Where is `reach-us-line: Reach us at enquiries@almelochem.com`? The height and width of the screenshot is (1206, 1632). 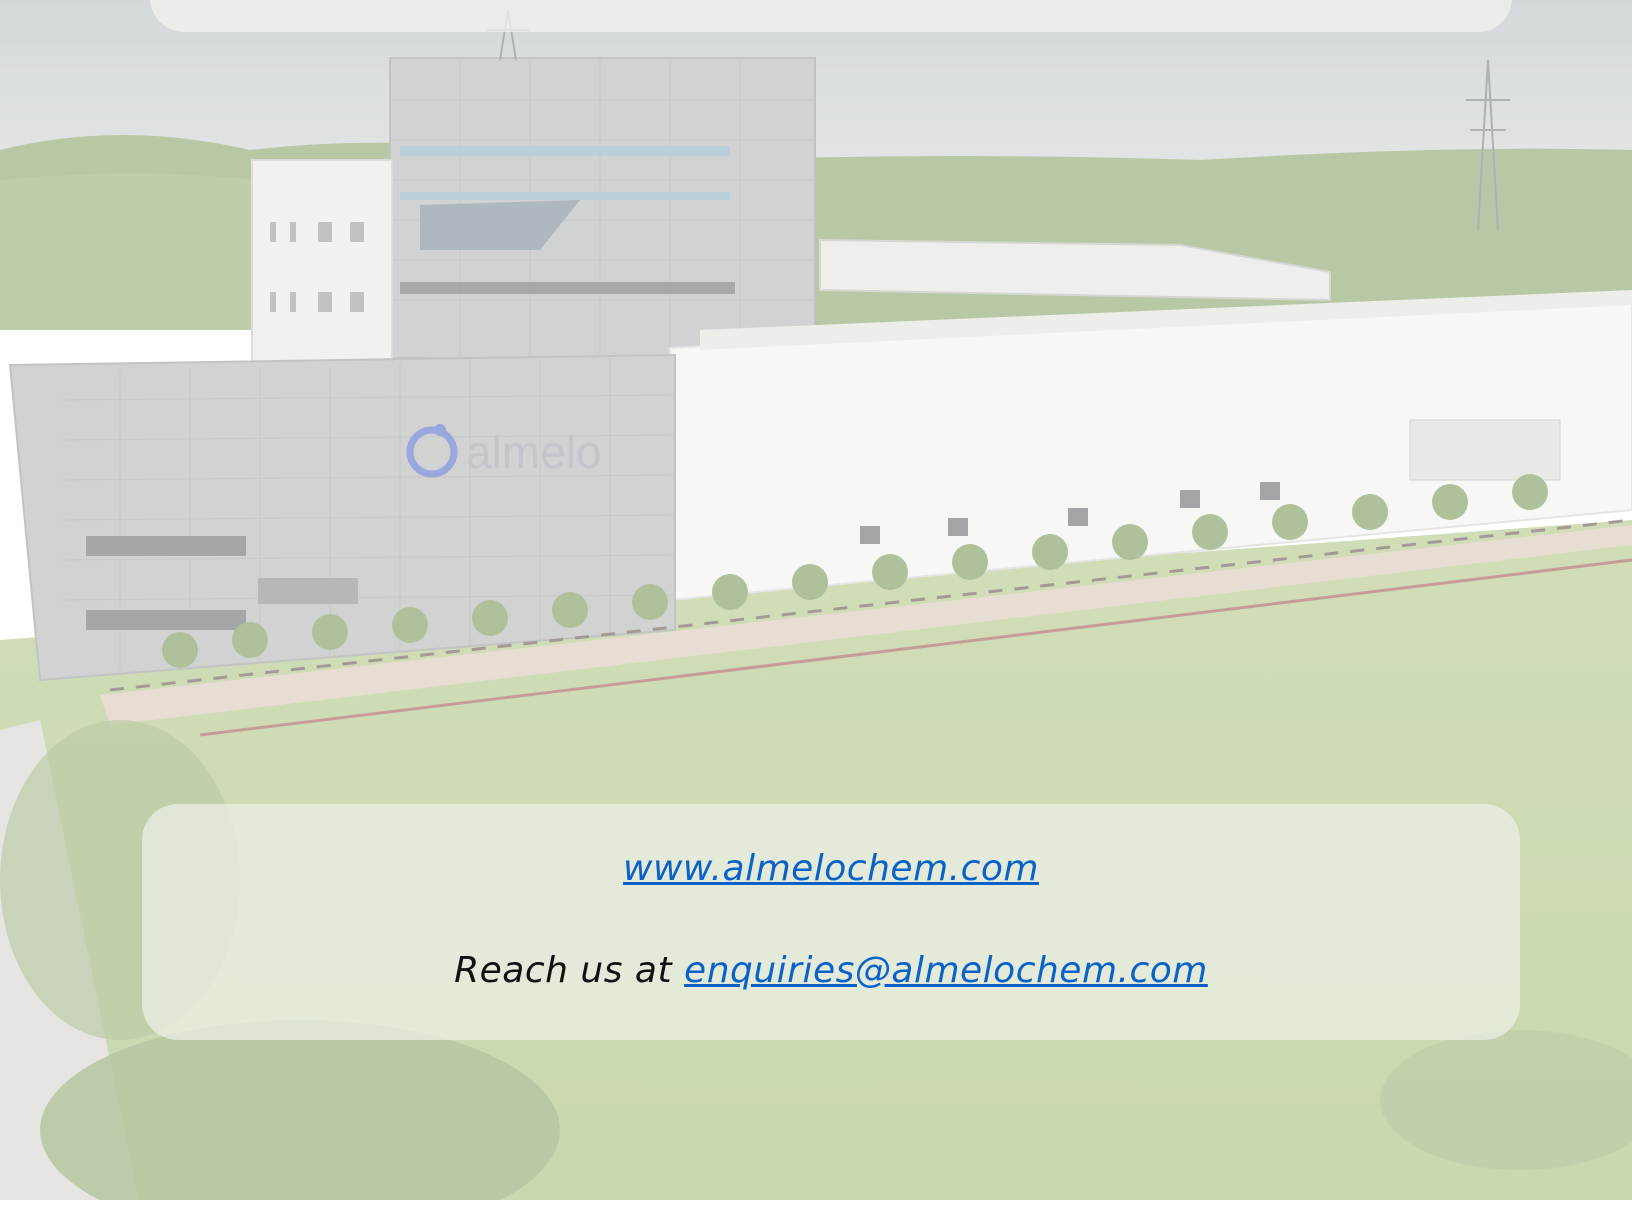
reach-us-line: Reach us at enquiries@almelochem.com is located at coordinates (831, 970).